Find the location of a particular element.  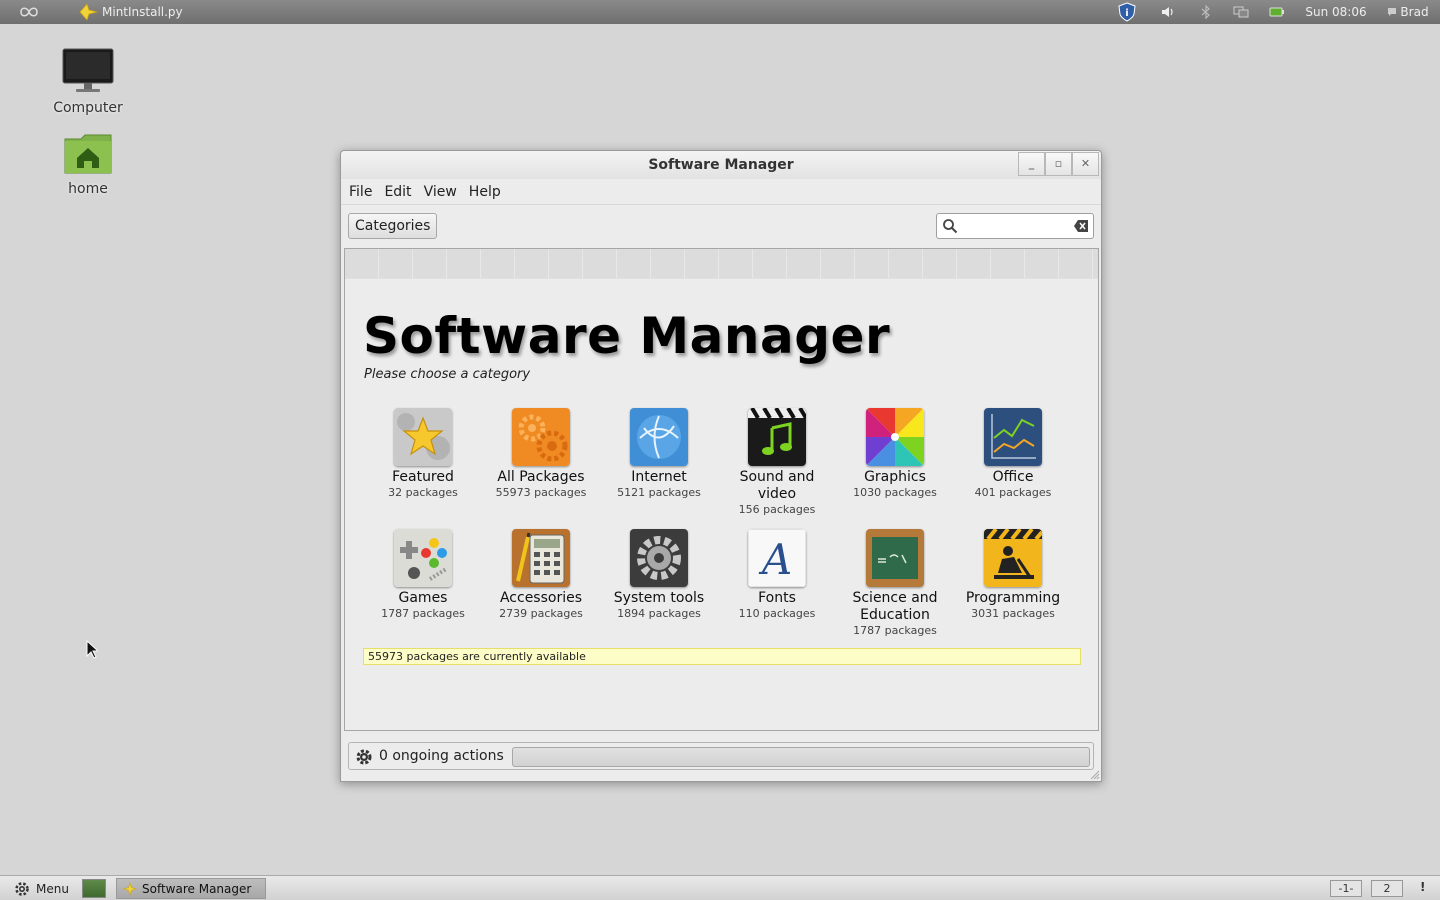

category-name: Fonts is located at coordinates (777, 598).